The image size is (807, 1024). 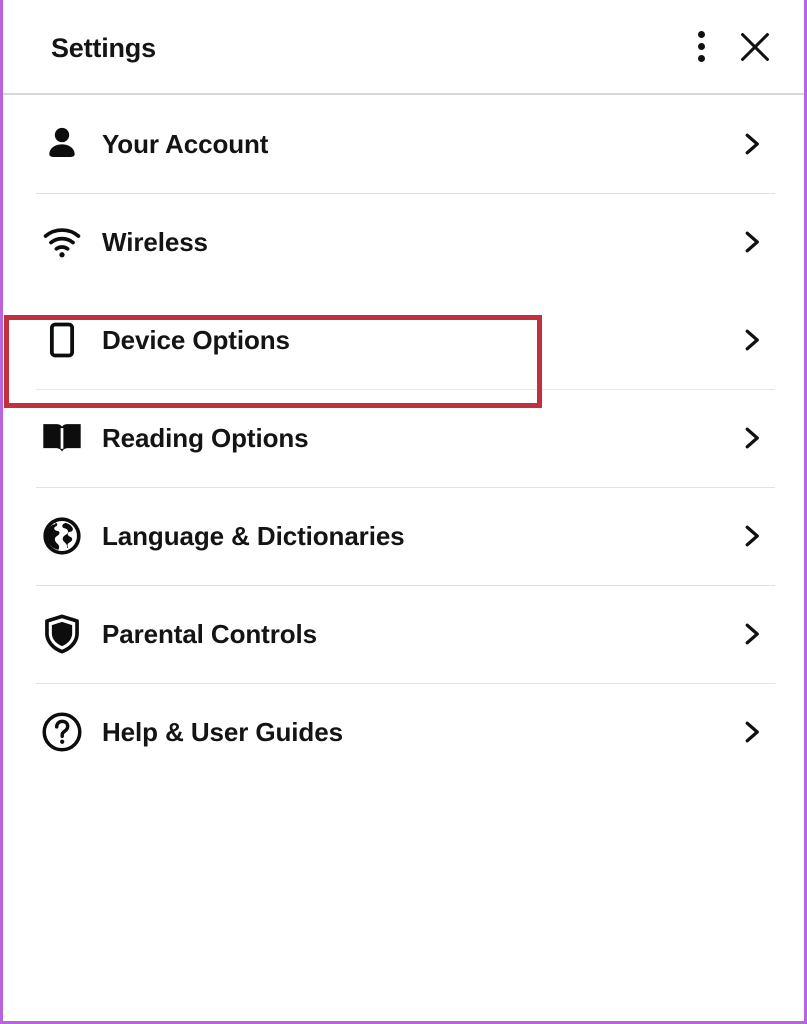 What do you see at coordinates (403, 732) in the screenshot?
I see `settings-row-help-user-guides: Help & User Guides` at bounding box center [403, 732].